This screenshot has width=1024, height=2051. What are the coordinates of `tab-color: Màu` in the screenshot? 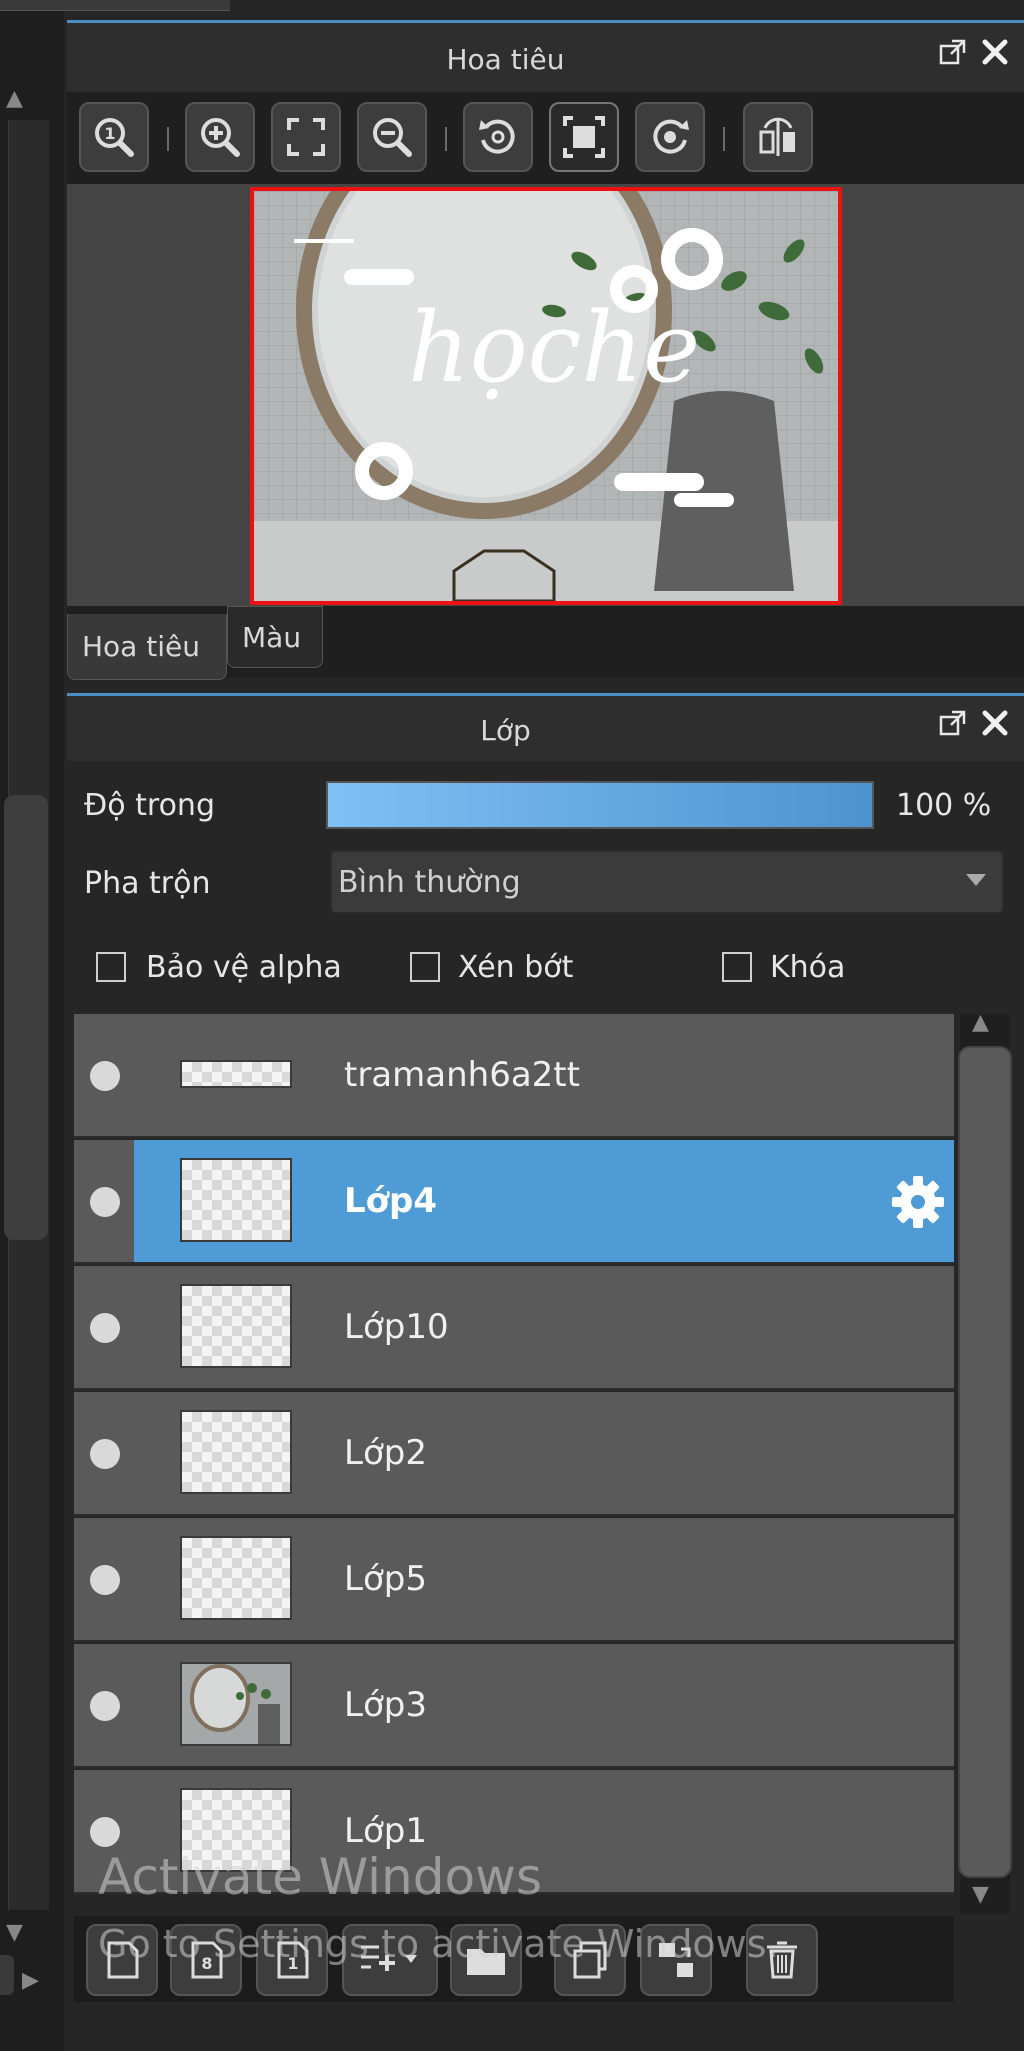 It's located at (275, 637).